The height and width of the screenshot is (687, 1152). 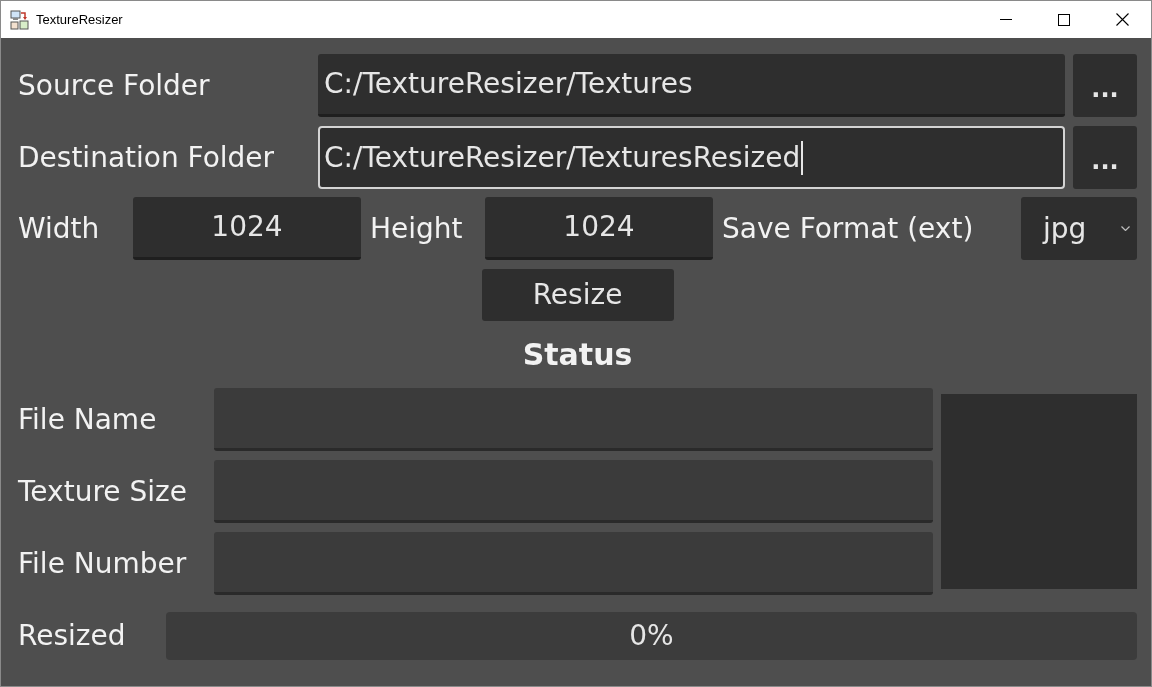 What do you see at coordinates (691, 157) in the screenshot?
I see `folder-path-field: C:/TextureResizer/TexturesResized` at bounding box center [691, 157].